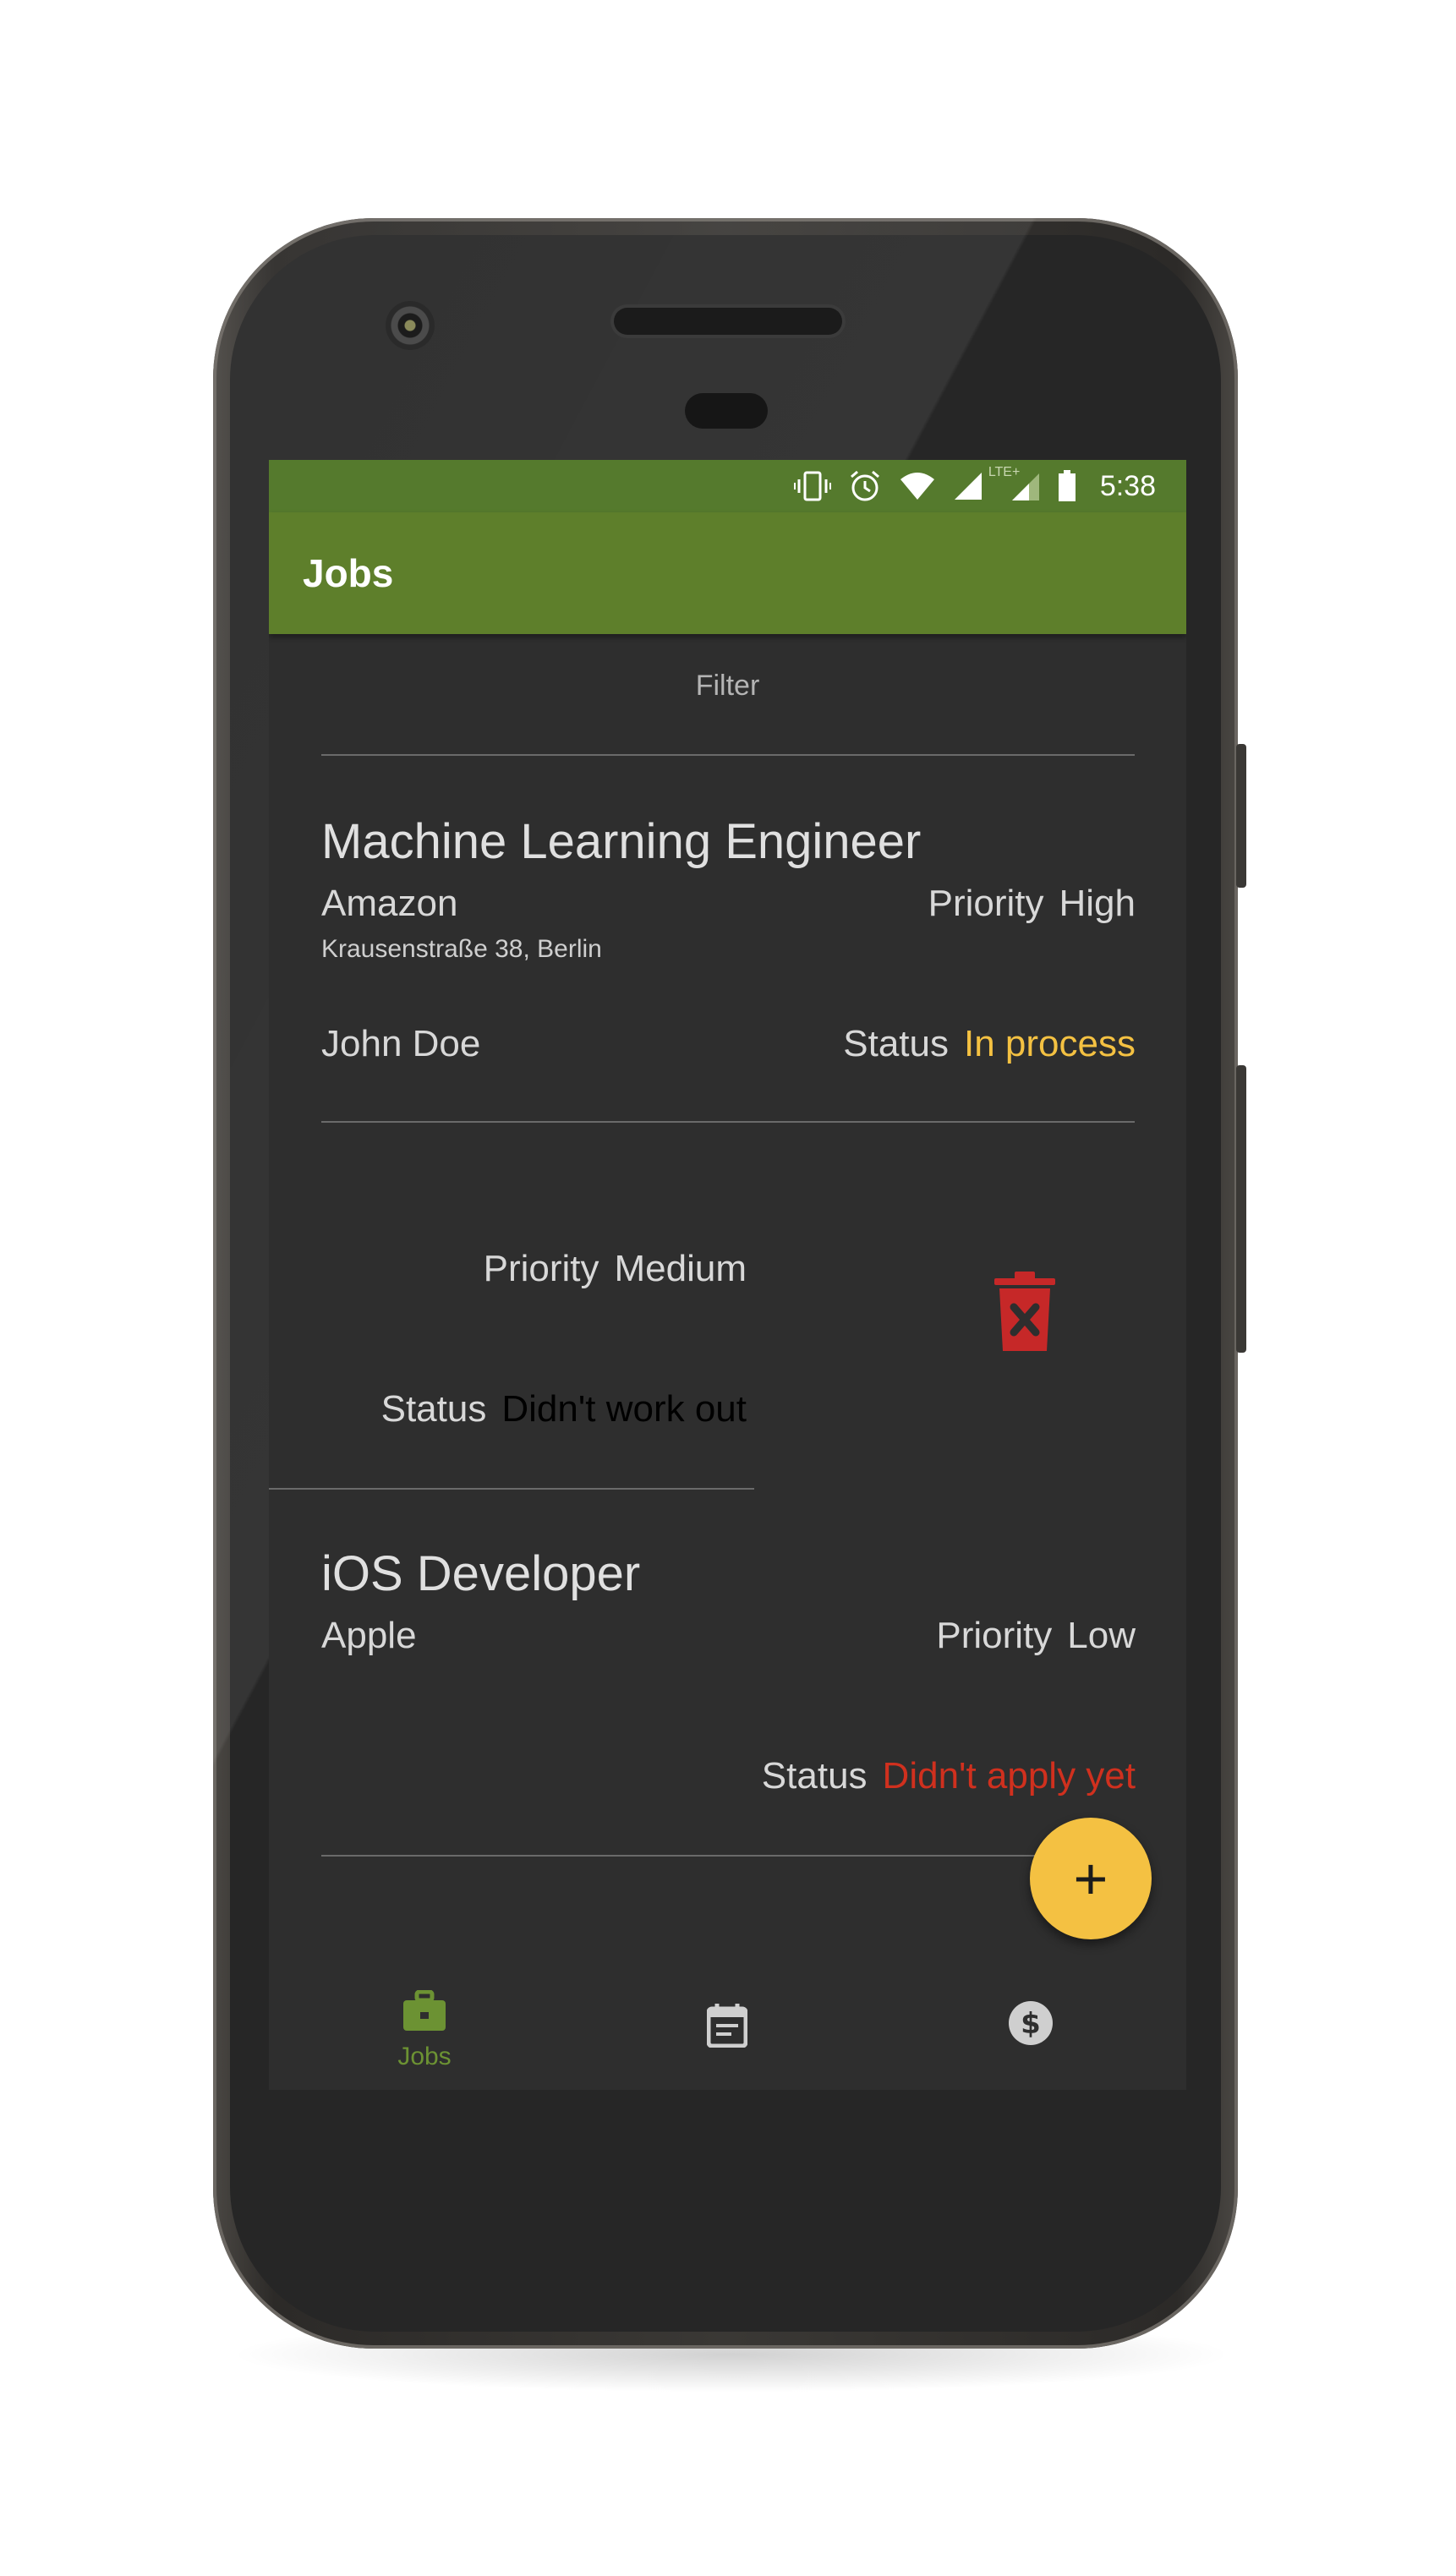 The width and height of the screenshot is (1456, 2576). What do you see at coordinates (1005, 472) in the screenshot?
I see `lte-label: LTE+` at bounding box center [1005, 472].